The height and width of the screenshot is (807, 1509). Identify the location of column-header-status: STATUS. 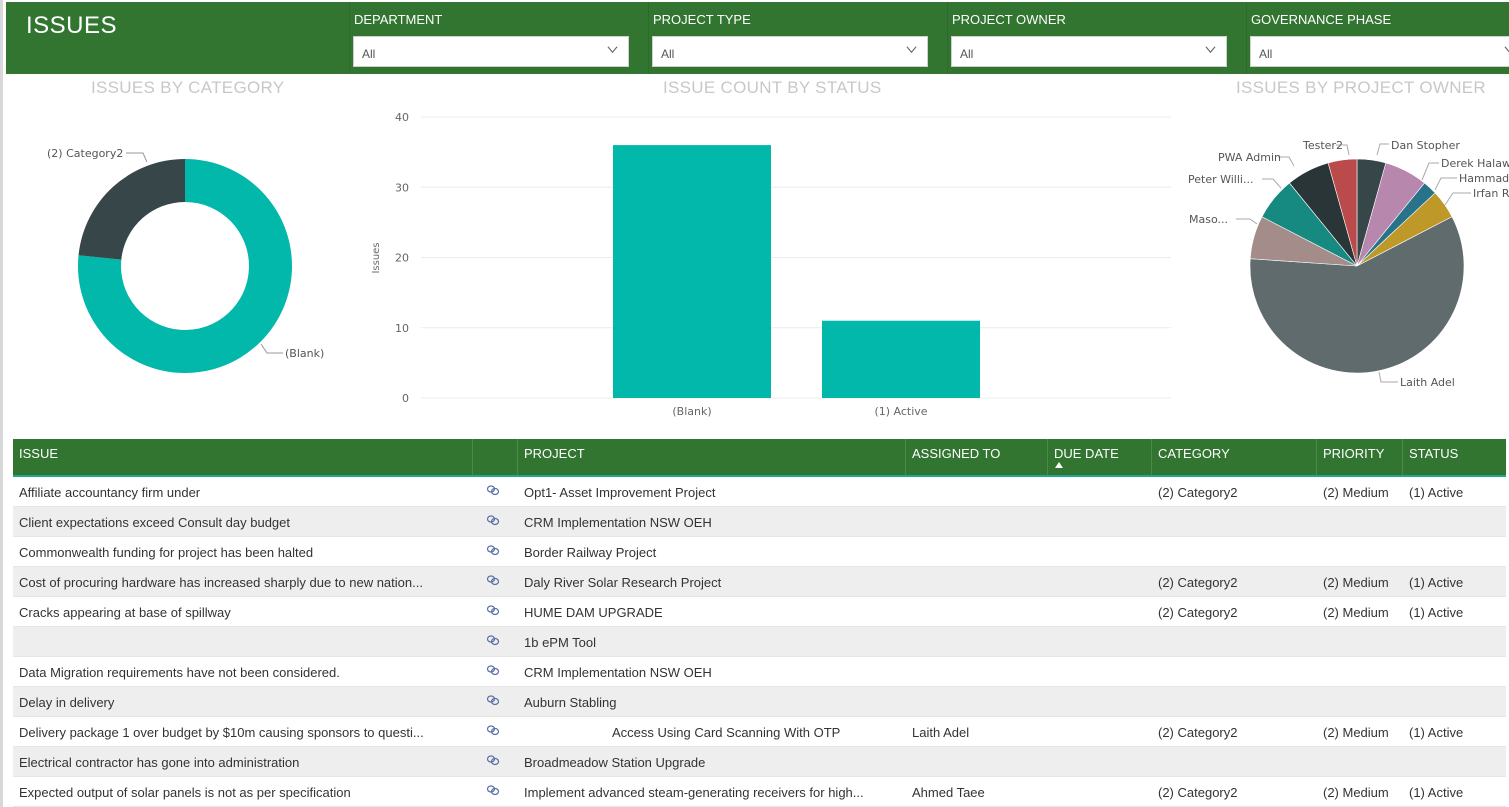
(1454, 457).